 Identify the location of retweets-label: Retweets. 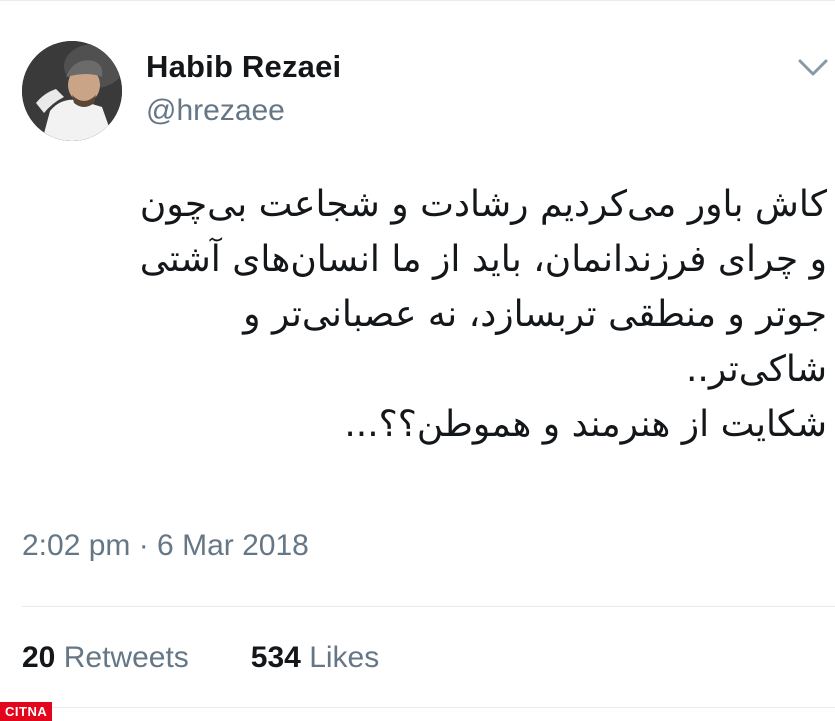
(126, 657).